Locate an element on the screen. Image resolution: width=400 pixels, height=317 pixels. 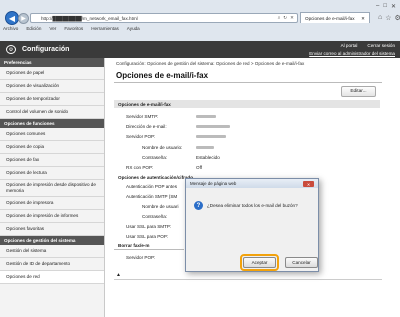
stop-icon: ✕ is located at coordinates (292, 18).